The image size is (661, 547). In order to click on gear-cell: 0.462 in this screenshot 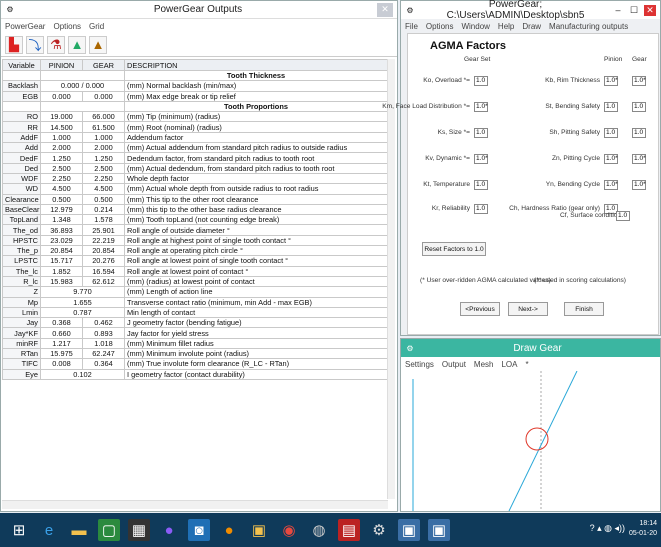, I will do `click(103, 323)`.